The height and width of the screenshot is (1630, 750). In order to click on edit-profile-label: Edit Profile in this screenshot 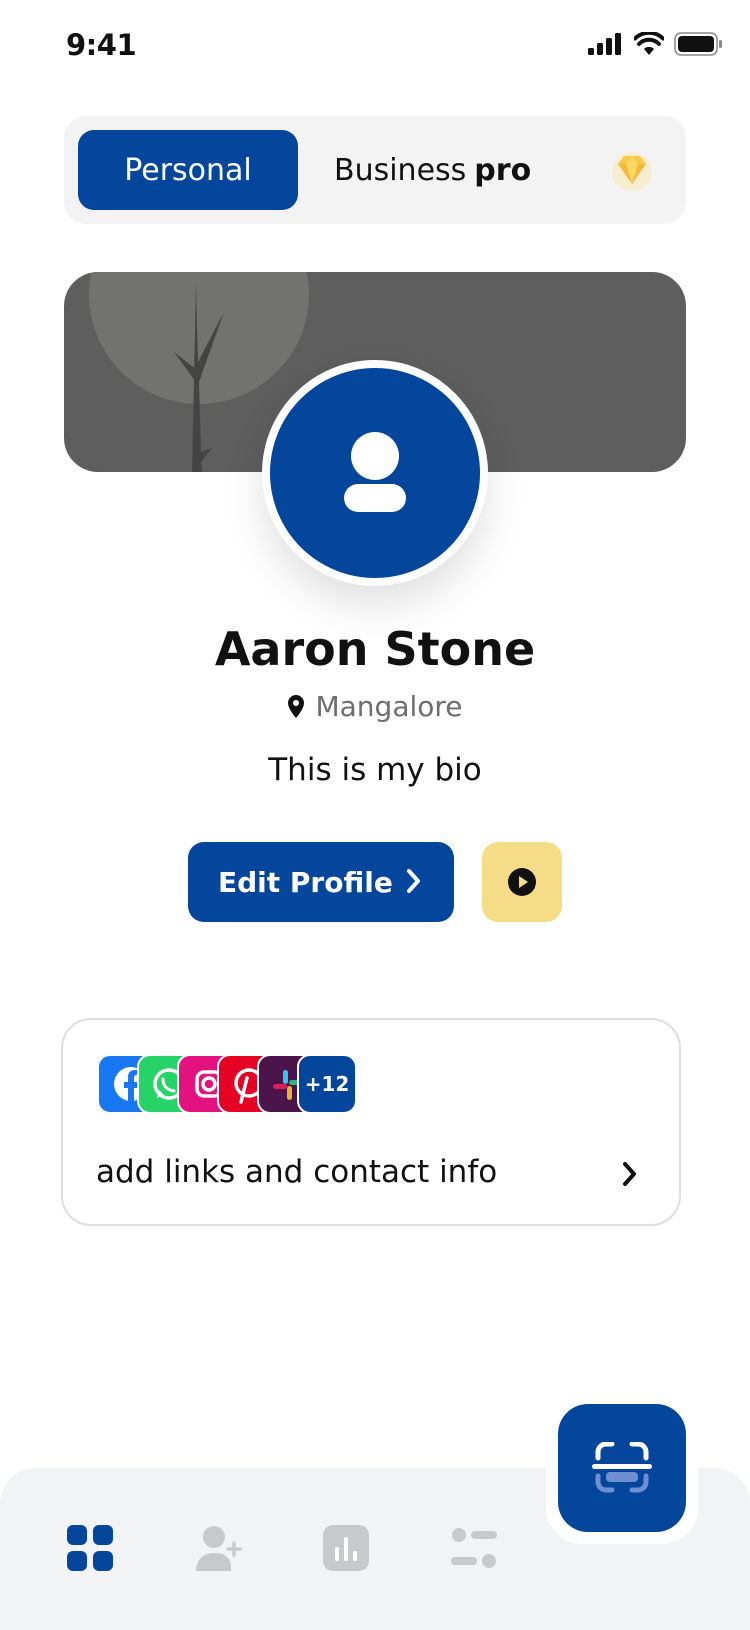, I will do `click(305, 882)`.